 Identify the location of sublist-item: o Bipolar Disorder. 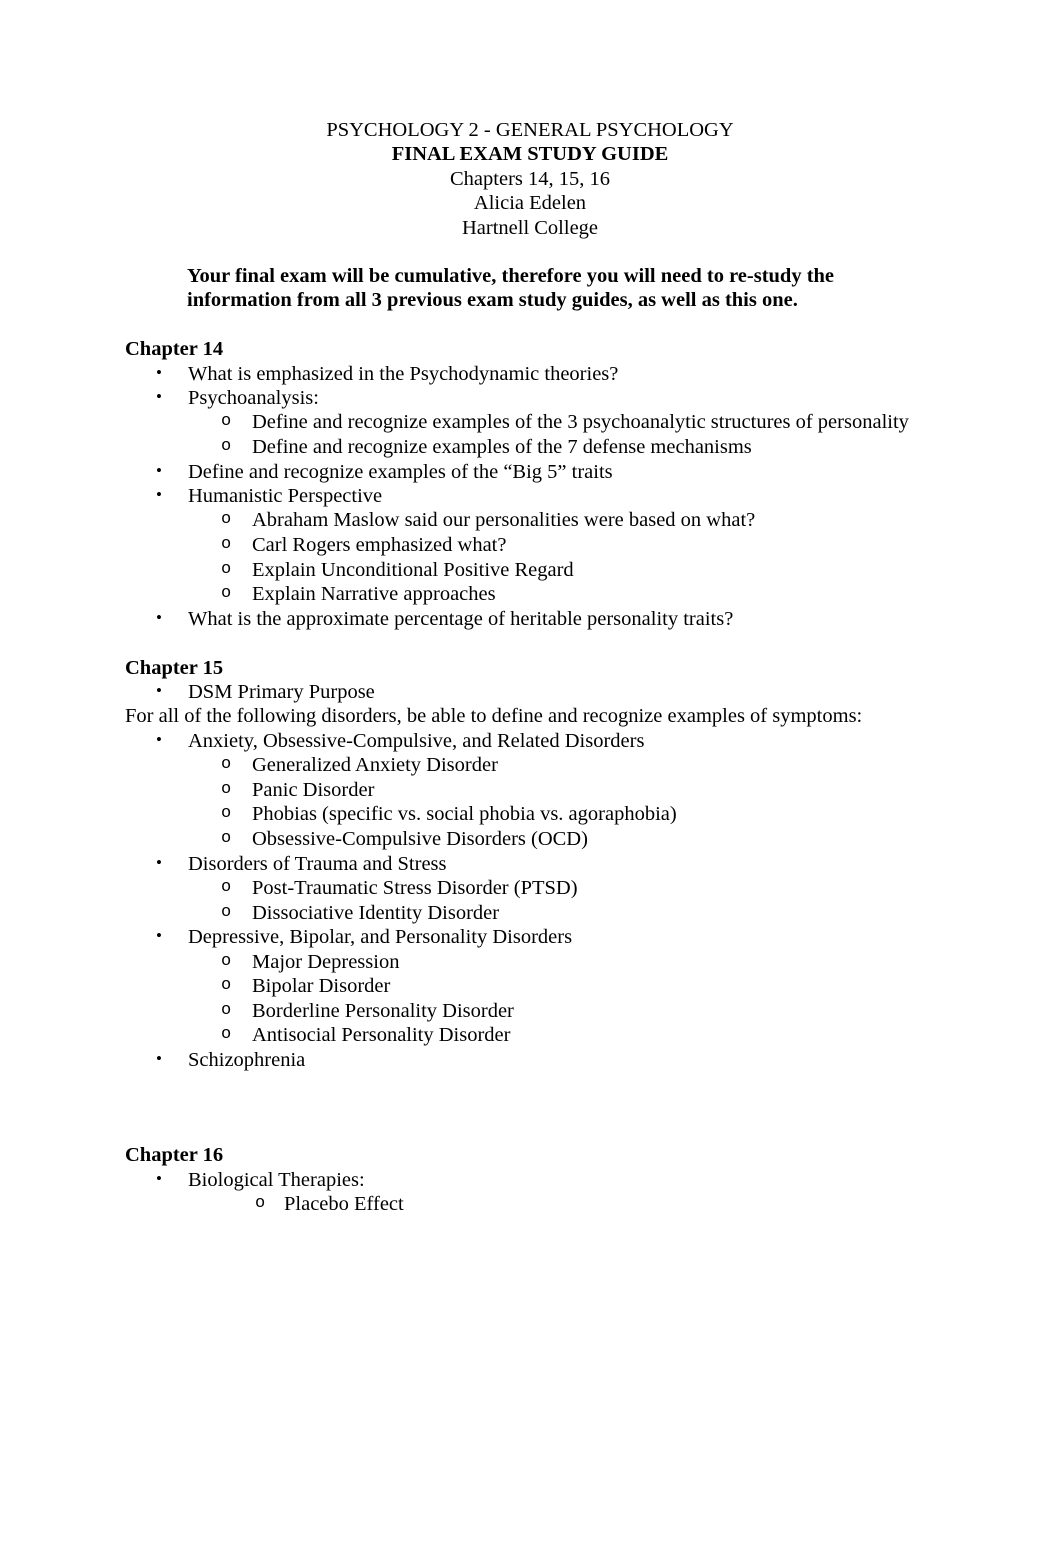
(530, 986).